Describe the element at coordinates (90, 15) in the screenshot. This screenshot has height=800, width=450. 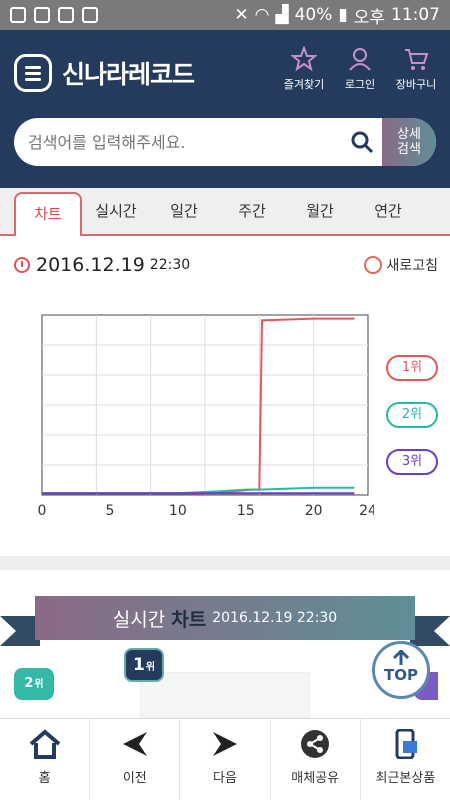
I see `gallery-notification-icon` at that location.